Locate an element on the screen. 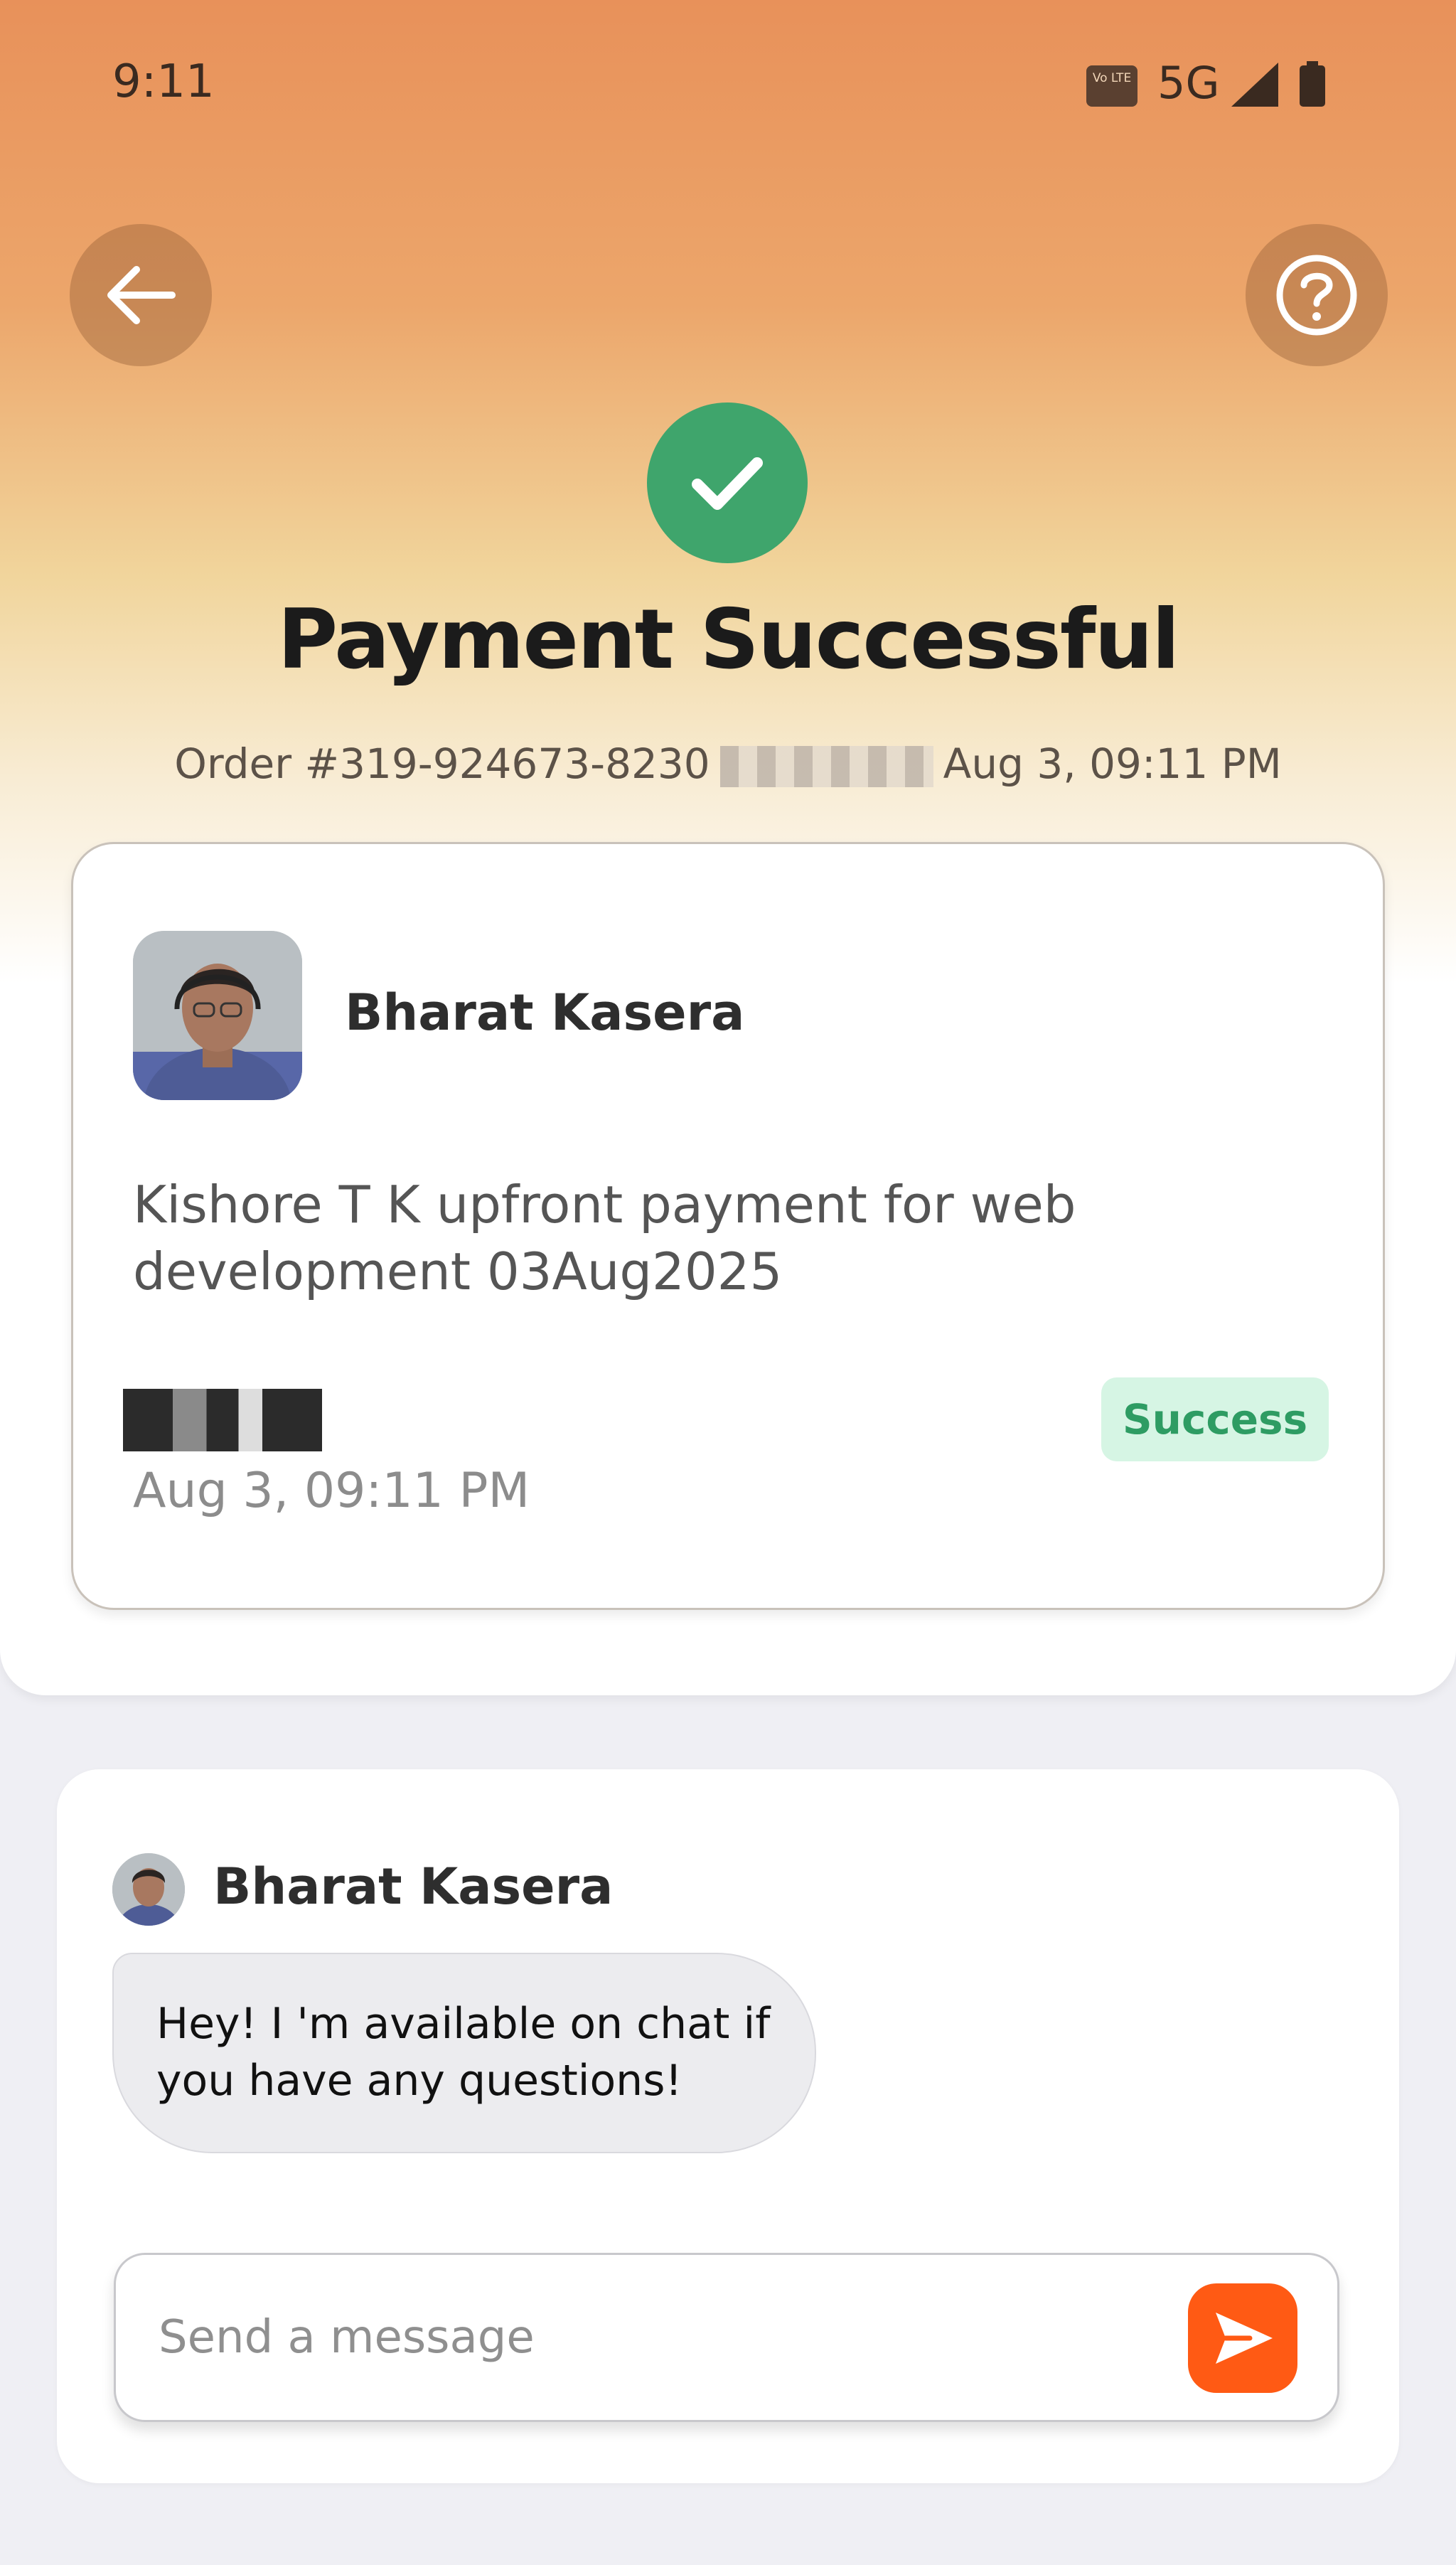  chat-sender-name: Bharat Kasera is located at coordinates (414, 1886).